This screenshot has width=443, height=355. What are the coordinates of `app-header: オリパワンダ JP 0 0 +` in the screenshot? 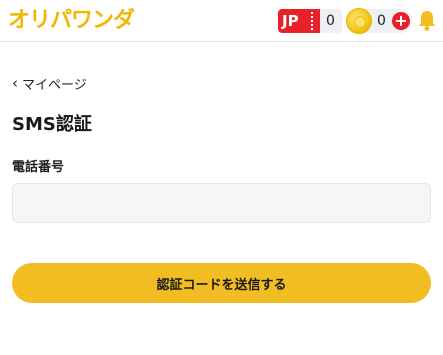 It's located at (221, 21).